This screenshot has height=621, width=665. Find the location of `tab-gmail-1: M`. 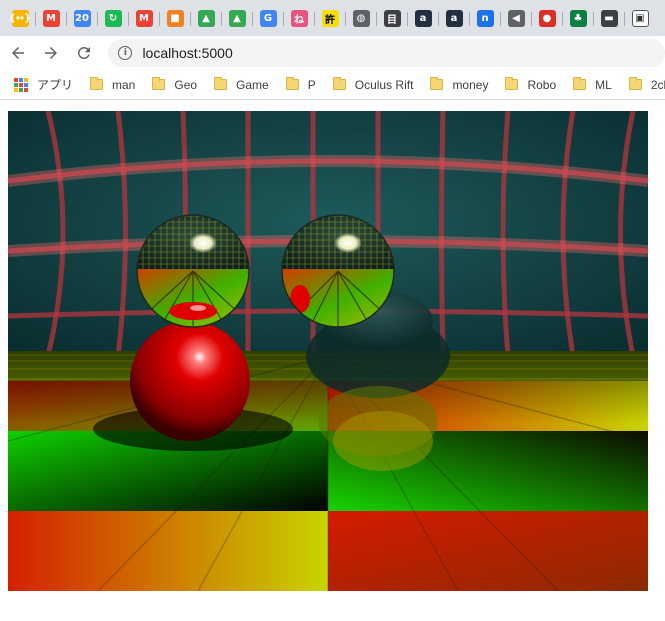

tab-gmail-1: M is located at coordinates (50, 18).